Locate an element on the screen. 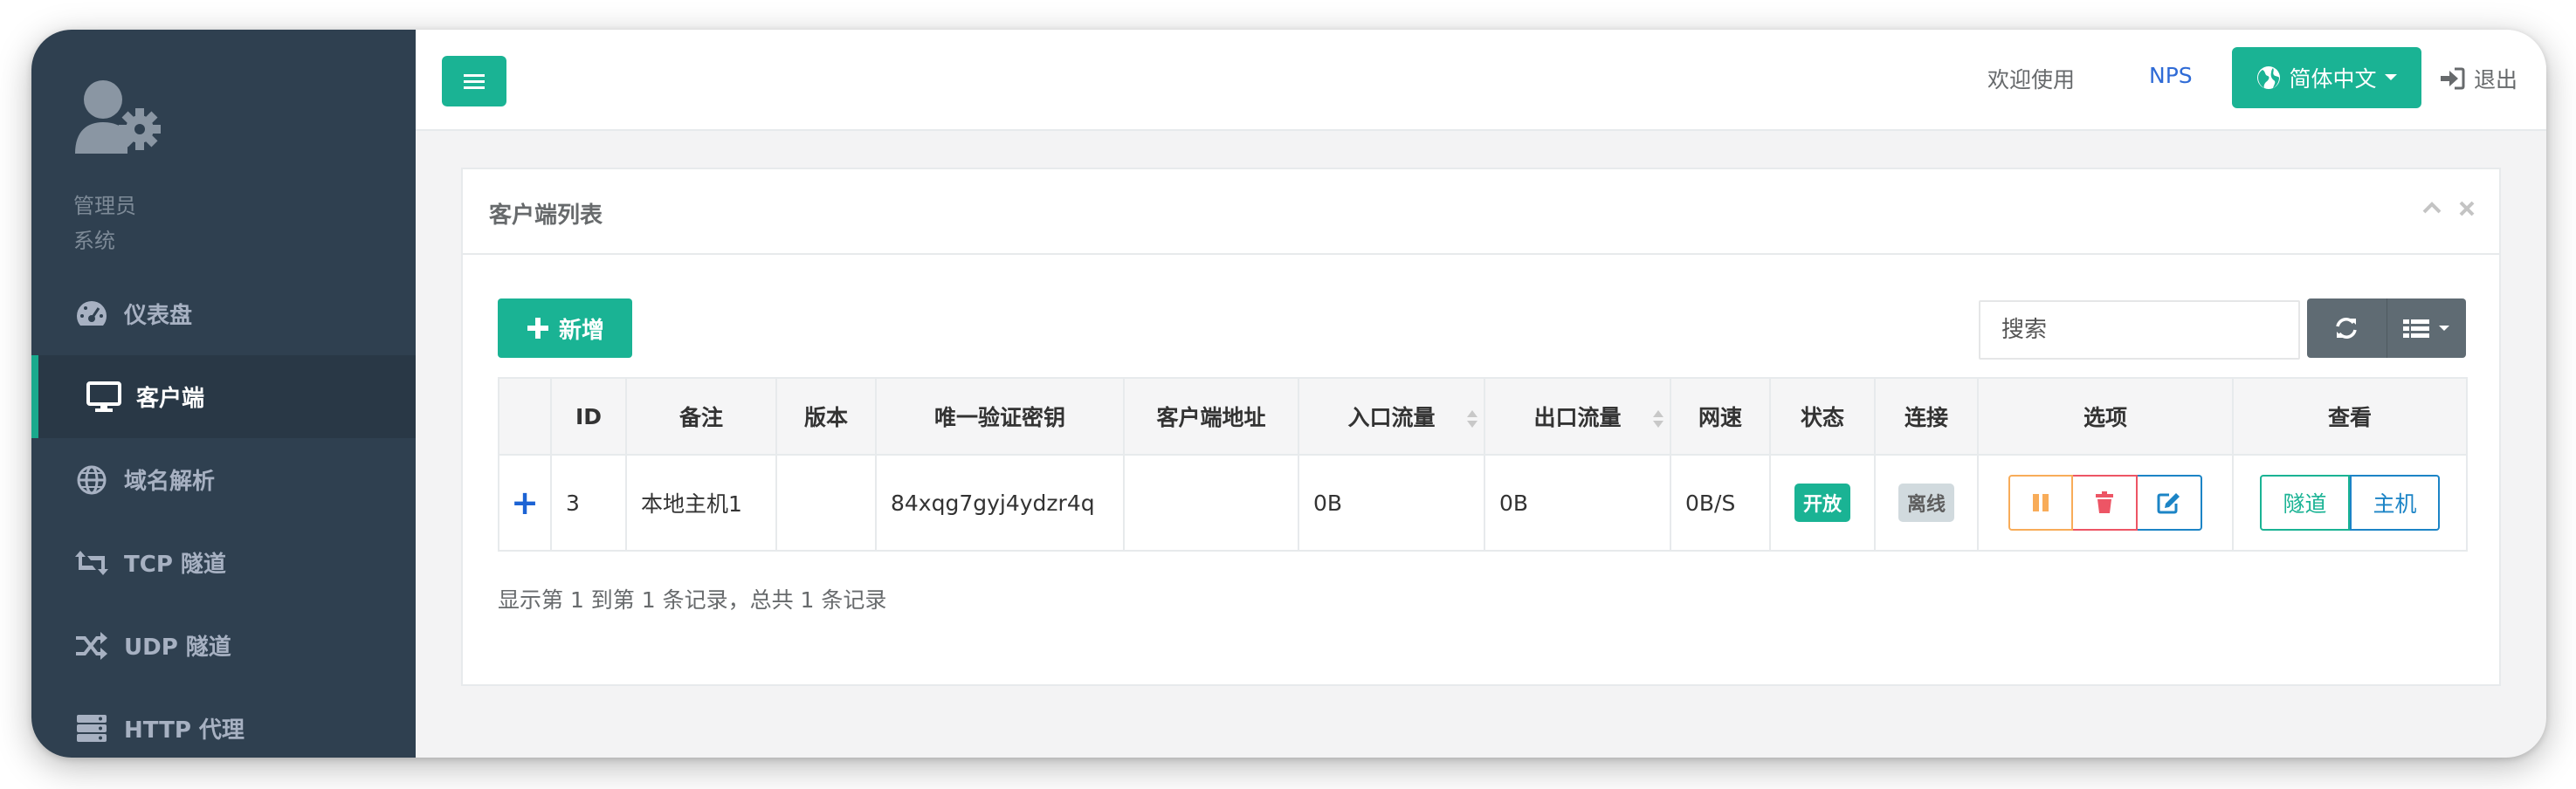  cell-options is located at coordinates (2105, 503).